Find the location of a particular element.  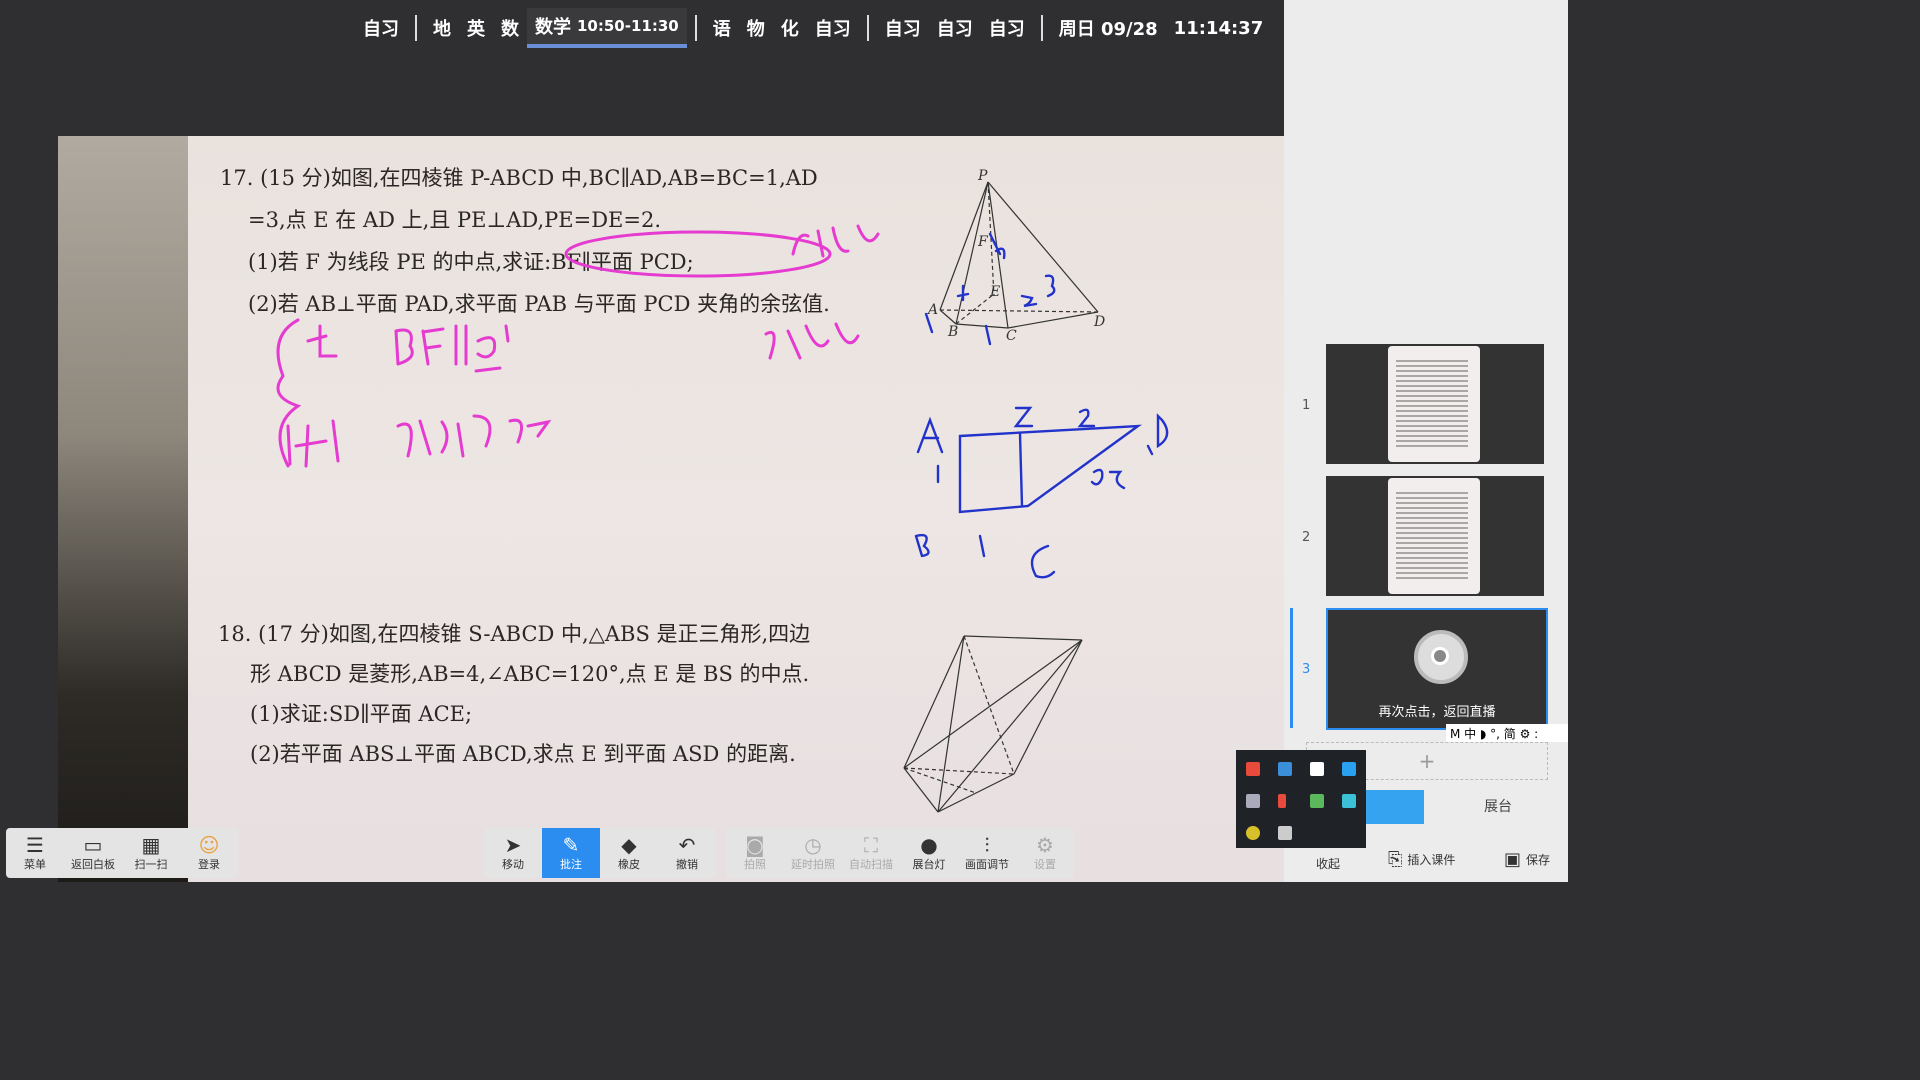

schedule-item: 英 is located at coordinates (476, 29).